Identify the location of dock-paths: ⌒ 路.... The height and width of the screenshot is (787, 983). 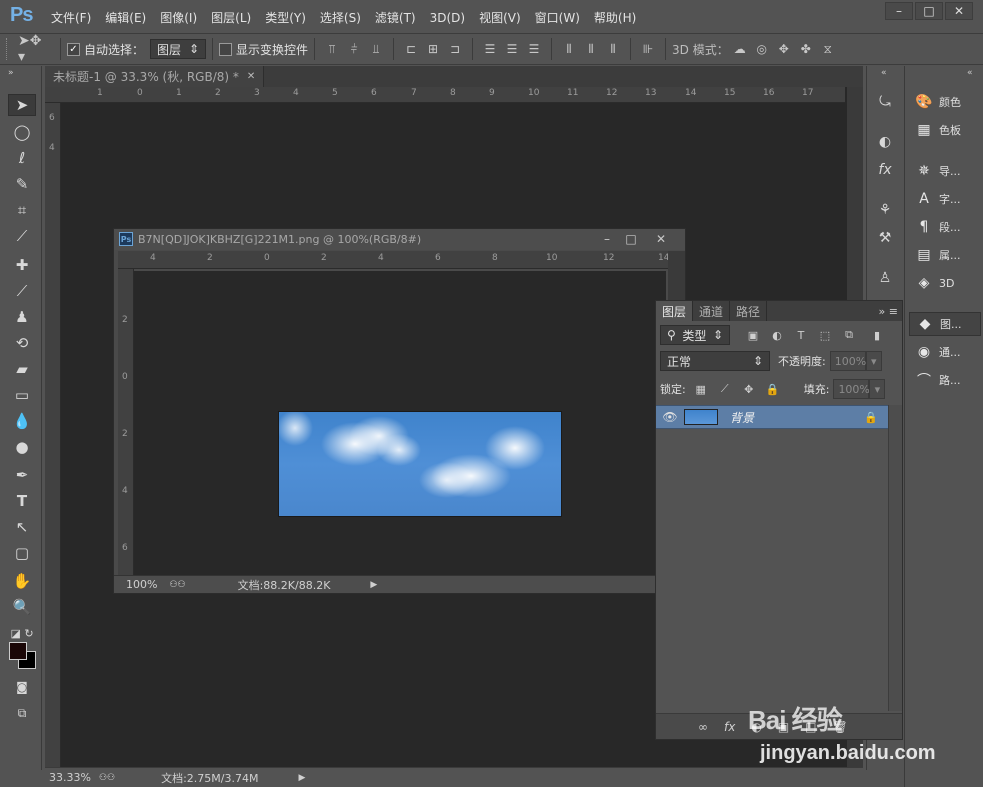
(945, 380).